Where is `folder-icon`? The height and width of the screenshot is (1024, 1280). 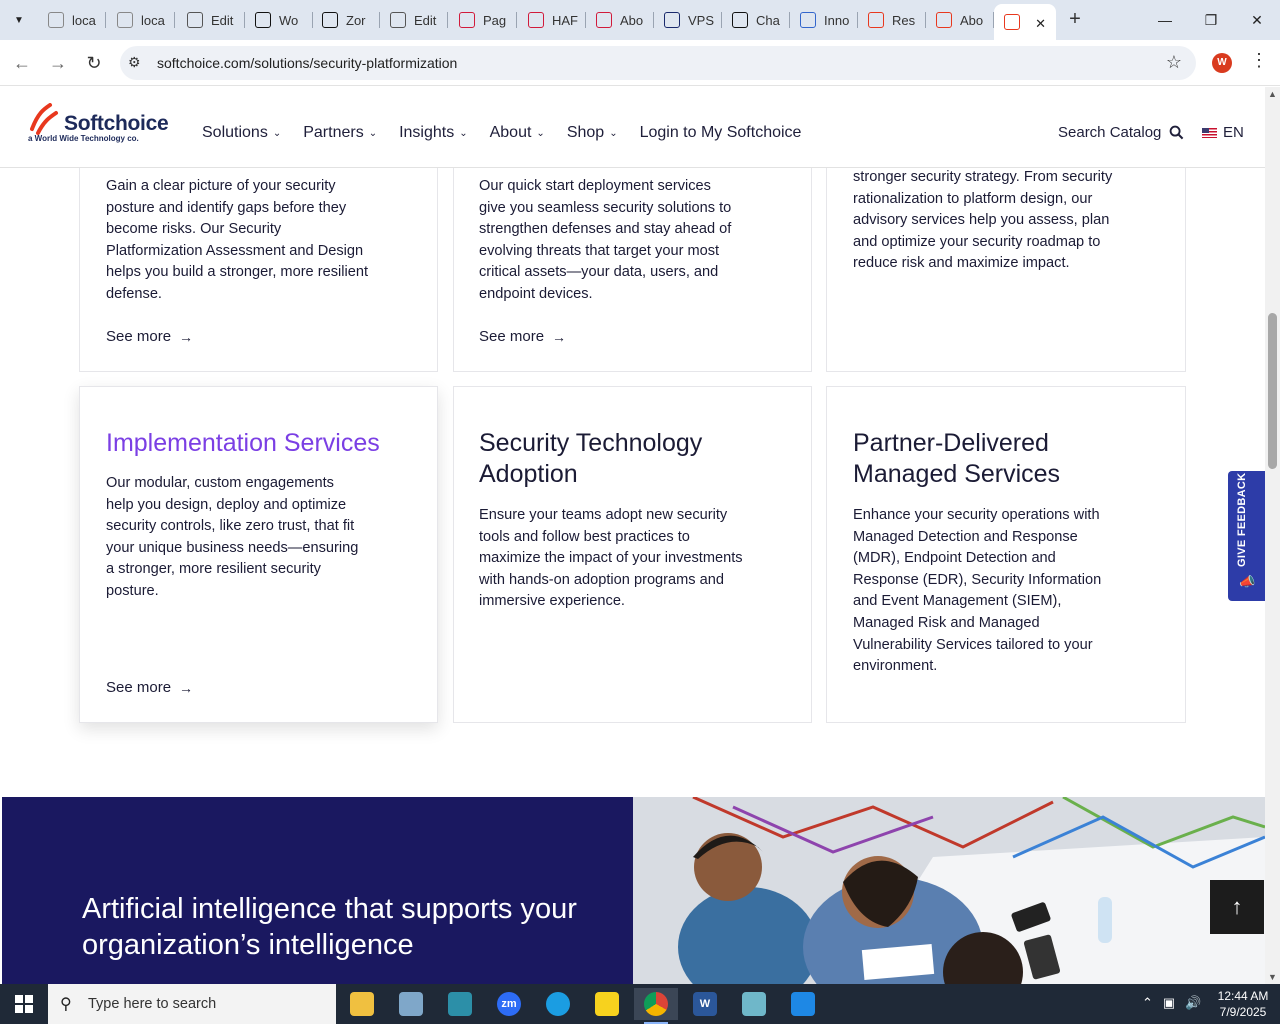 folder-icon is located at coordinates (362, 1004).